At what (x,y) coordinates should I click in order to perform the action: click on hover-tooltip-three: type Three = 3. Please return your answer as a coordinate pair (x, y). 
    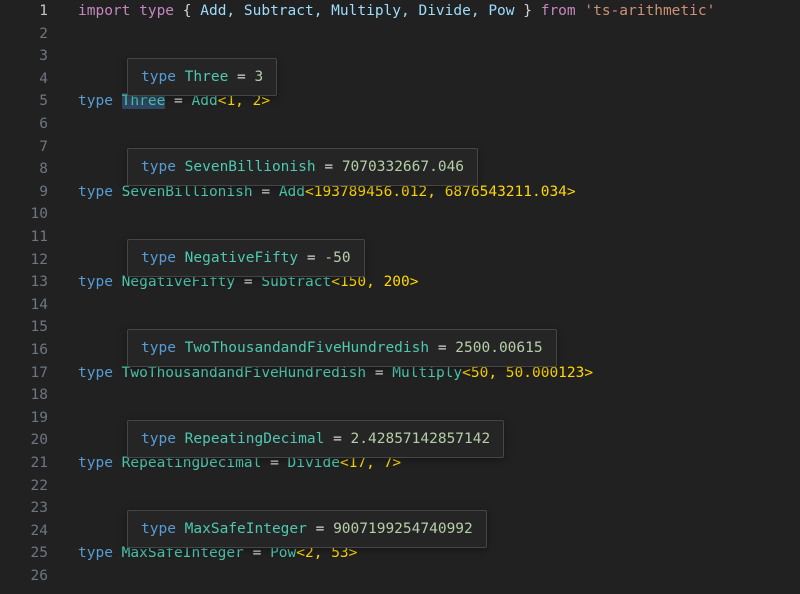
    Looking at the image, I should click on (202, 77).